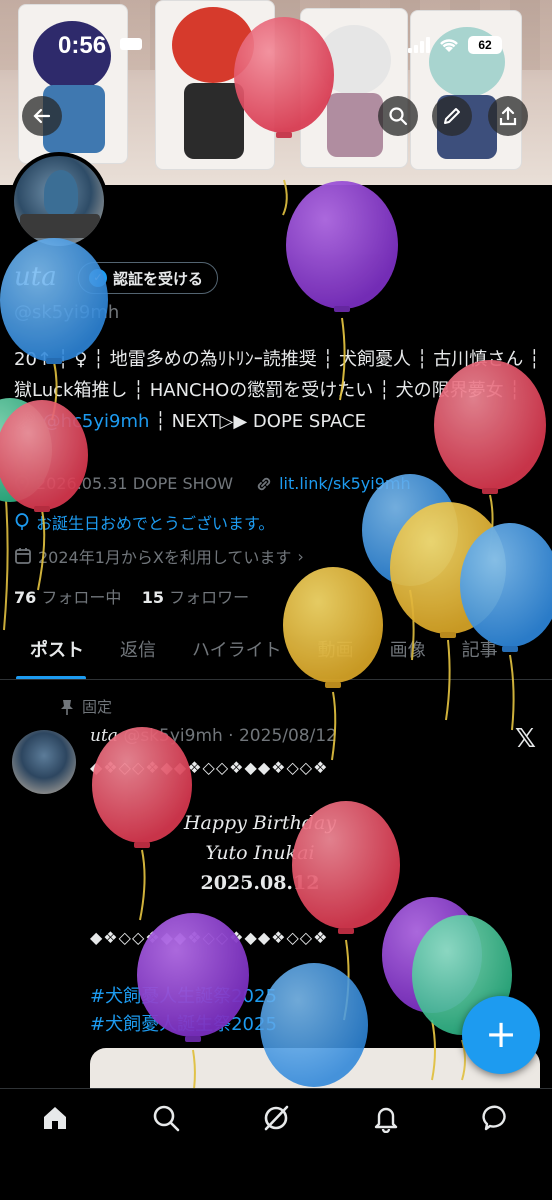  Describe the element at coordinates (82, 45) in the screenshot. I see `status-time: 0:56` at that location.